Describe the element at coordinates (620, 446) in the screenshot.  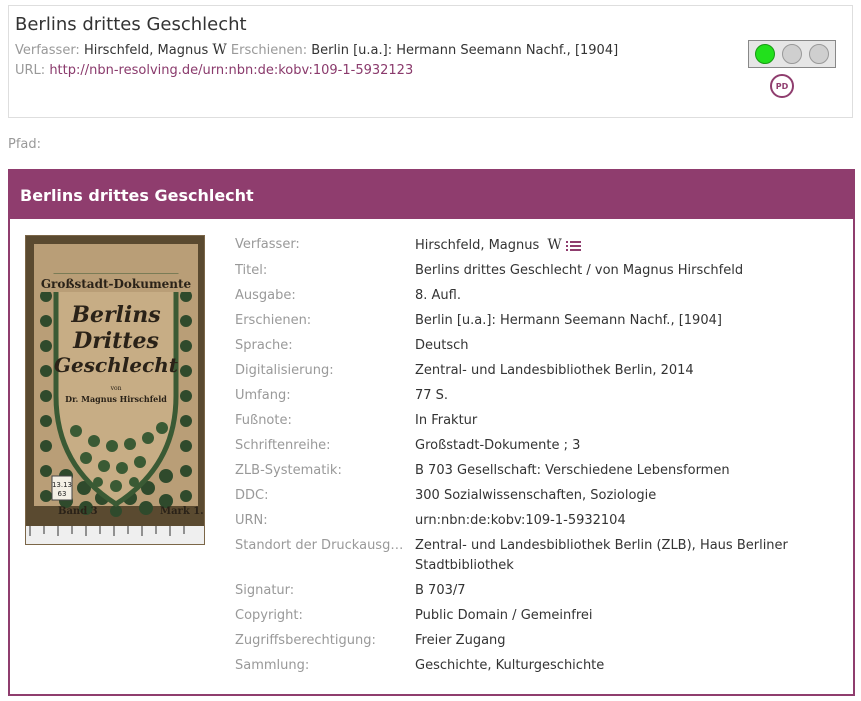
I see `metadata-value-cell: Großstadt-Dokumente ; 3` at that location.